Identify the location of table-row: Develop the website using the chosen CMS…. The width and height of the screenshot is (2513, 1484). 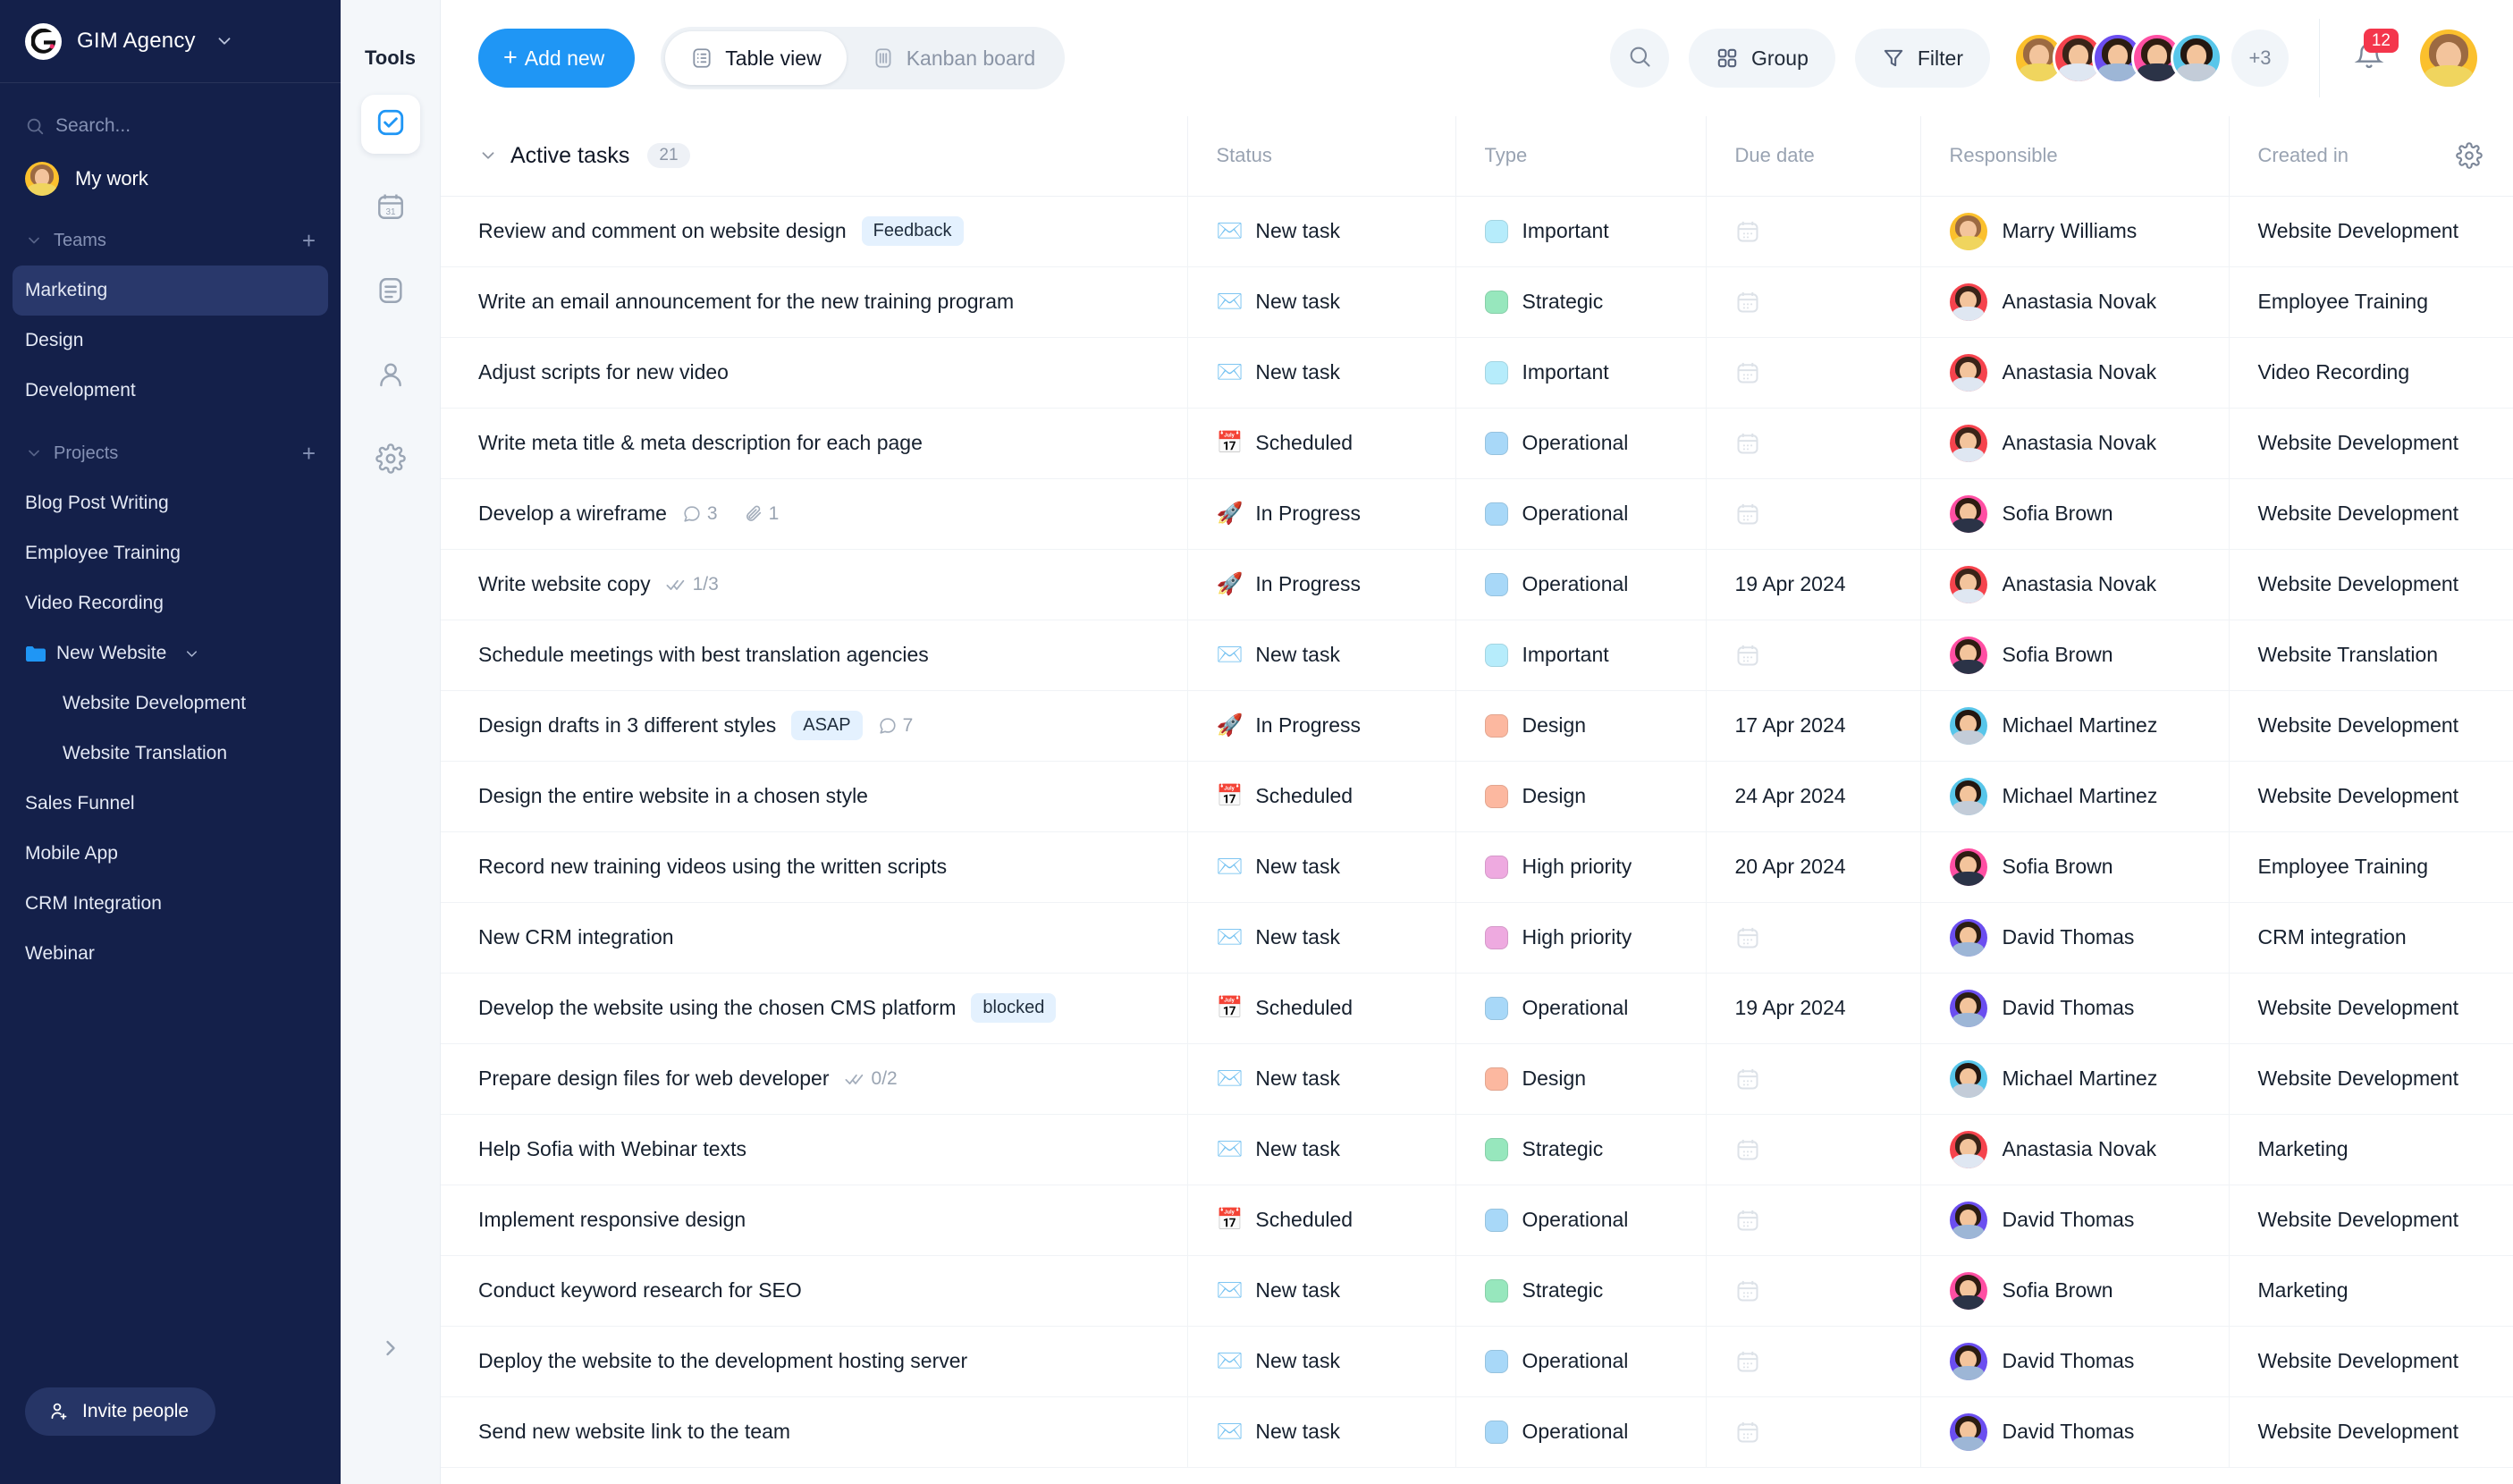
(1477, 1009).